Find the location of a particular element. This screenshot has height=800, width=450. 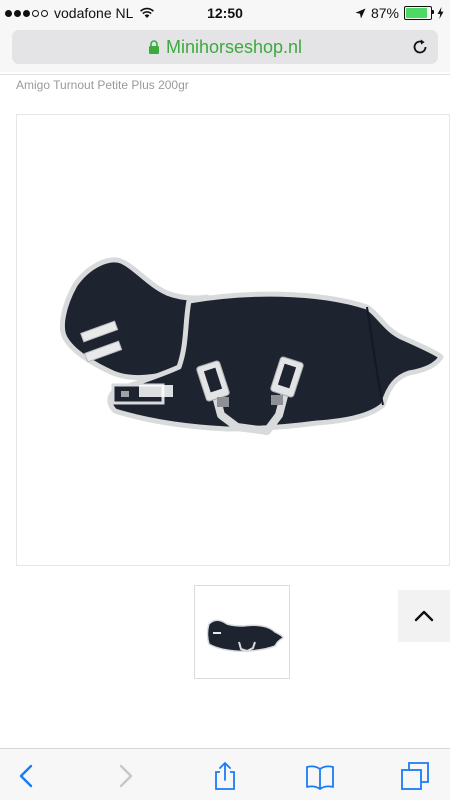

location-arrow-icon is located at coordinates (360, 13).